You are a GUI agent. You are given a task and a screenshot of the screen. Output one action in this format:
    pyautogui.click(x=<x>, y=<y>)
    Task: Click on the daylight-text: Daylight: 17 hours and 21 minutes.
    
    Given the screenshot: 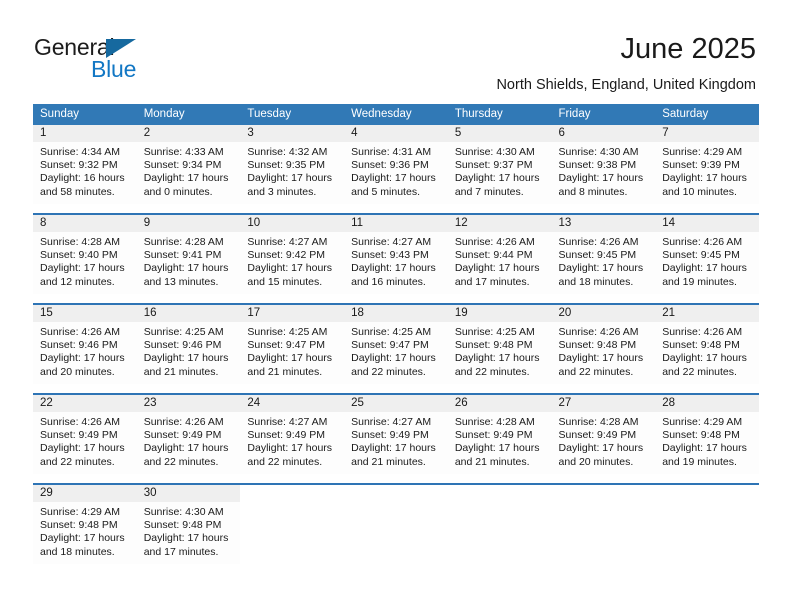 What is the action you would take?
    pyautogui.click(x=186, y=365)
    